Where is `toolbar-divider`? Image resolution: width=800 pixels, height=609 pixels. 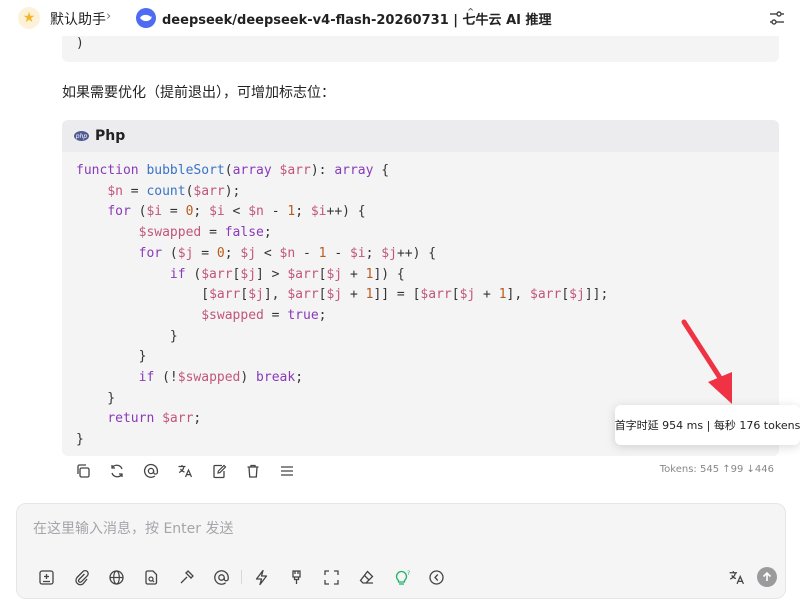 toolbar-divider is located at coordinates (241, 577).